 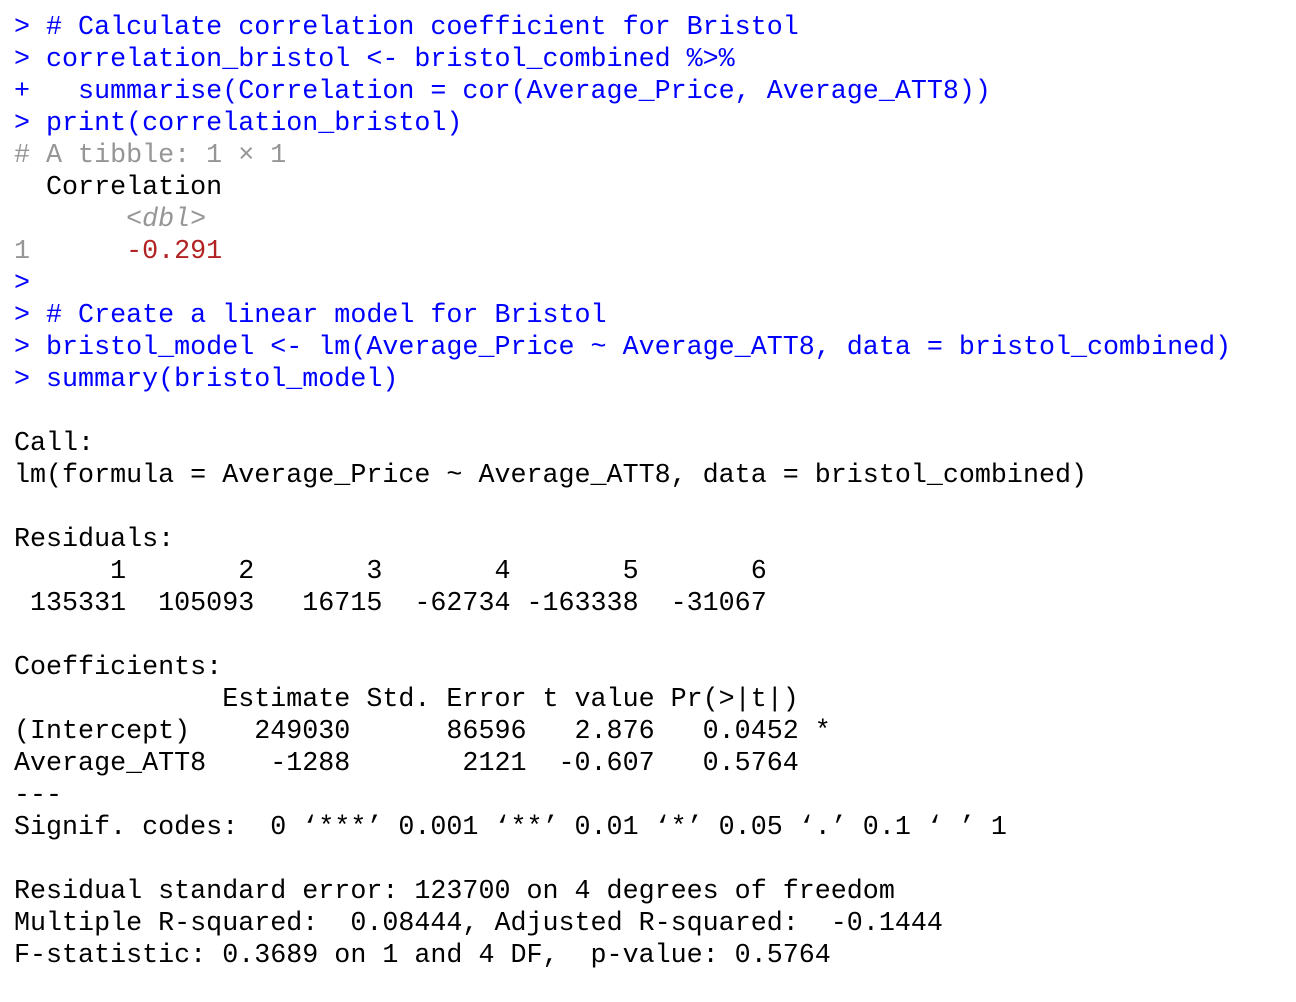 I want to click on tibble-row: 1 -0.291, so click(x=655, y=252).